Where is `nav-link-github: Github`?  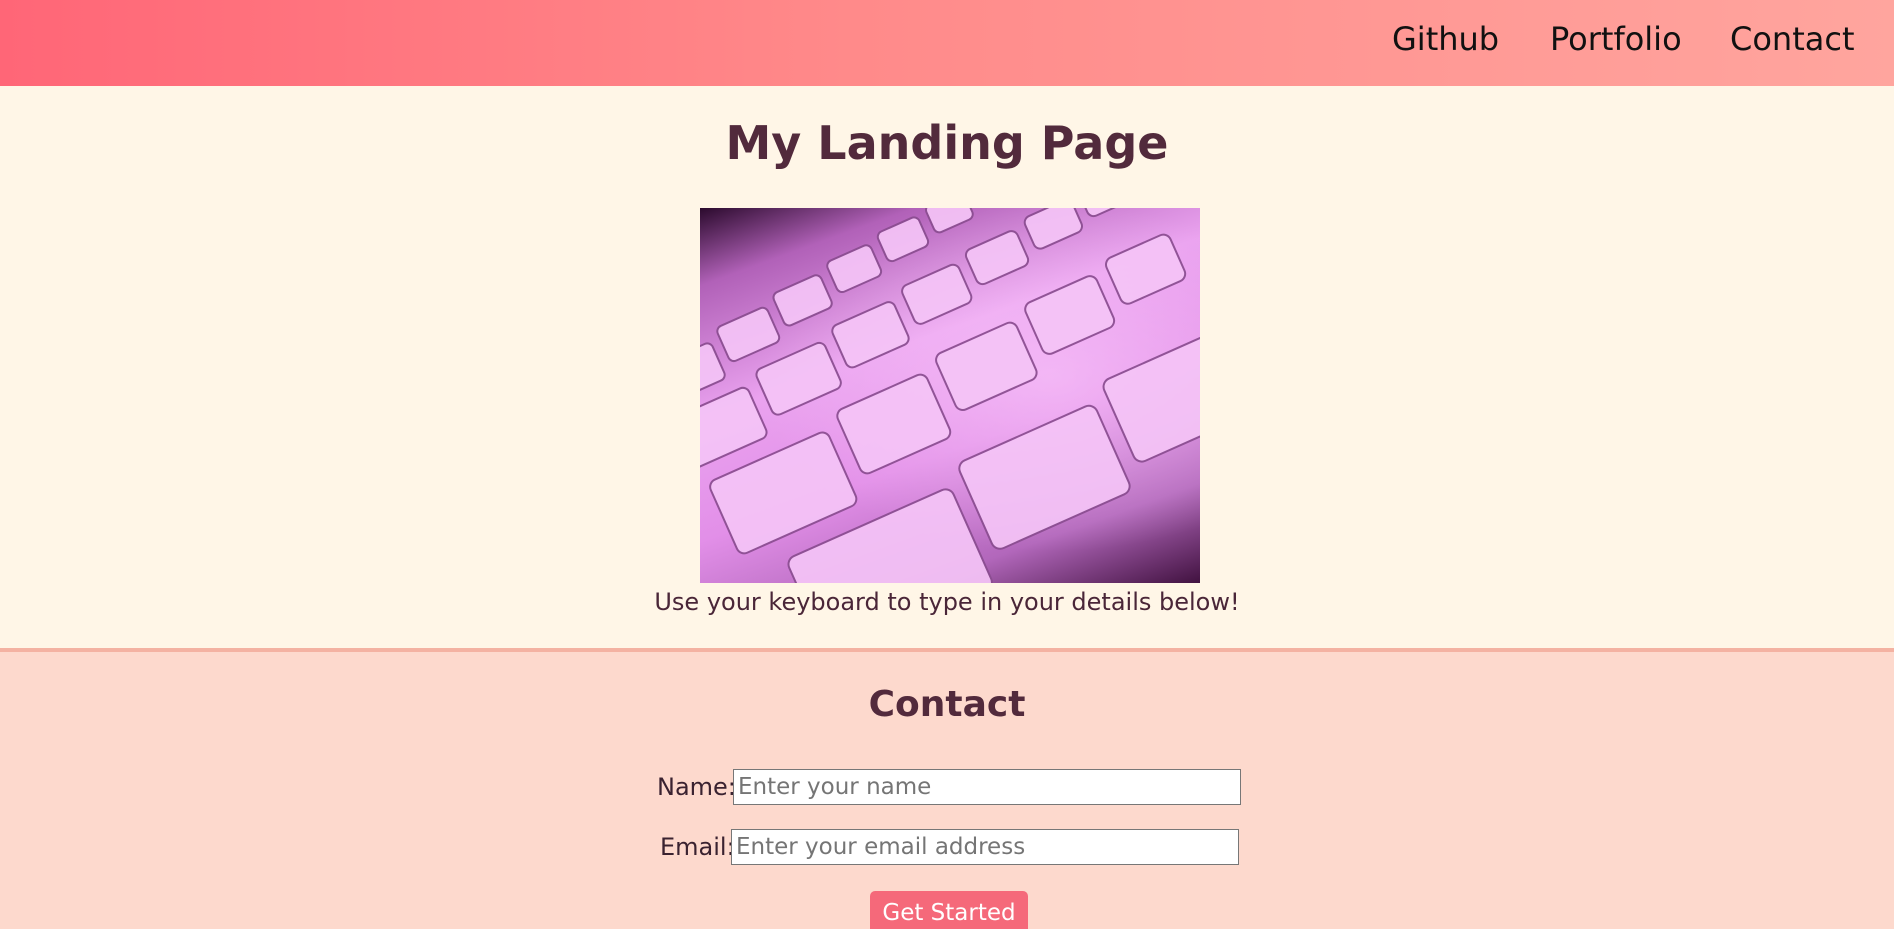 nav-link-github: Github is located at coordinates (1445, 39).